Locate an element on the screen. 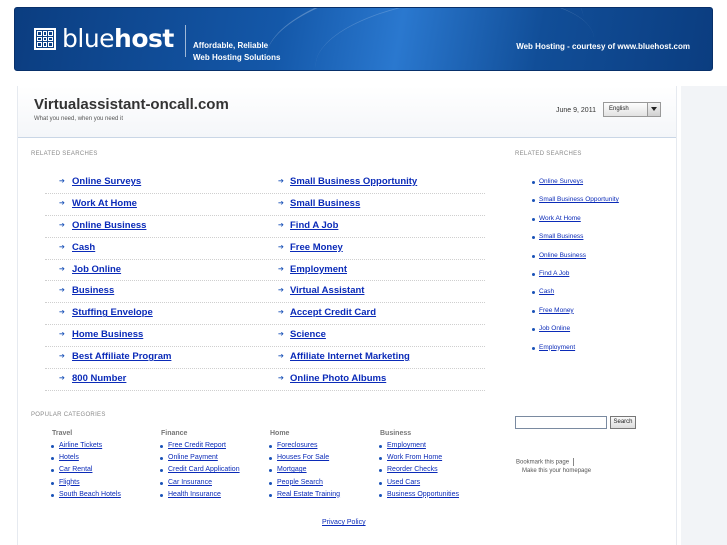 The height and width of the screenshot is (545, 727). related-search-link: Best Affiliate Program is located at coordinates (121, 356).